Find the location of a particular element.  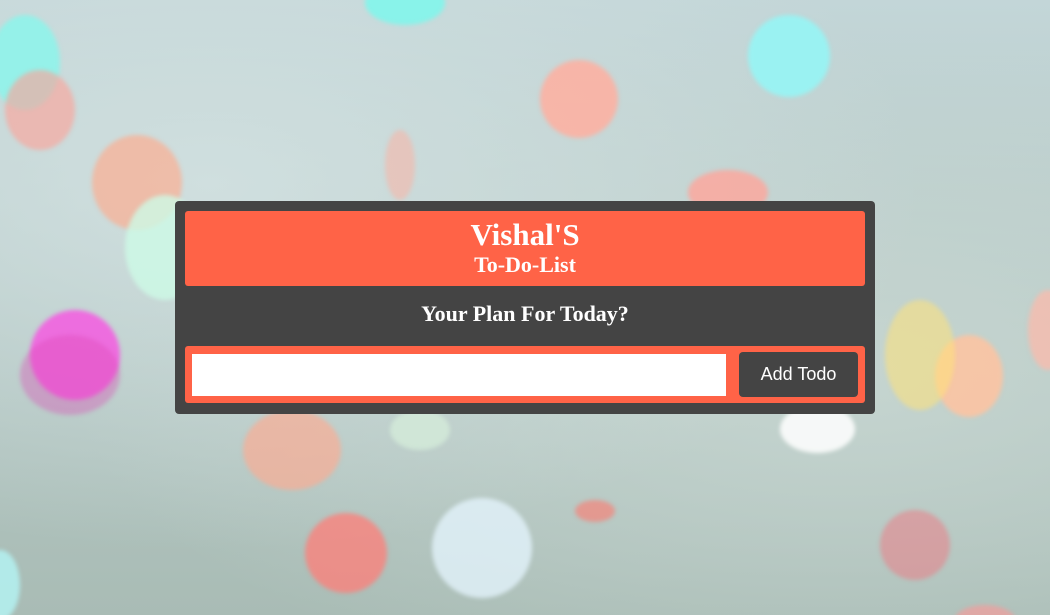

todo-input is located at coordinates (459, 375).